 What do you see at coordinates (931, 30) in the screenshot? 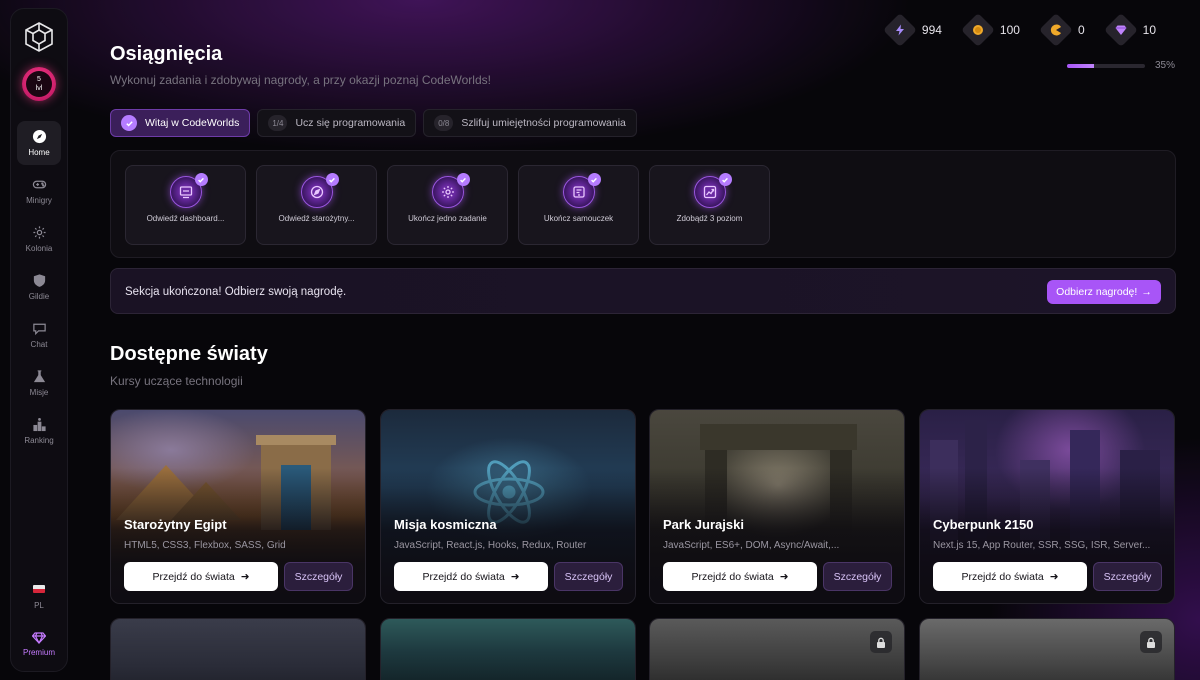
I see `stat-value: 994` at bounding box center [931, 30].